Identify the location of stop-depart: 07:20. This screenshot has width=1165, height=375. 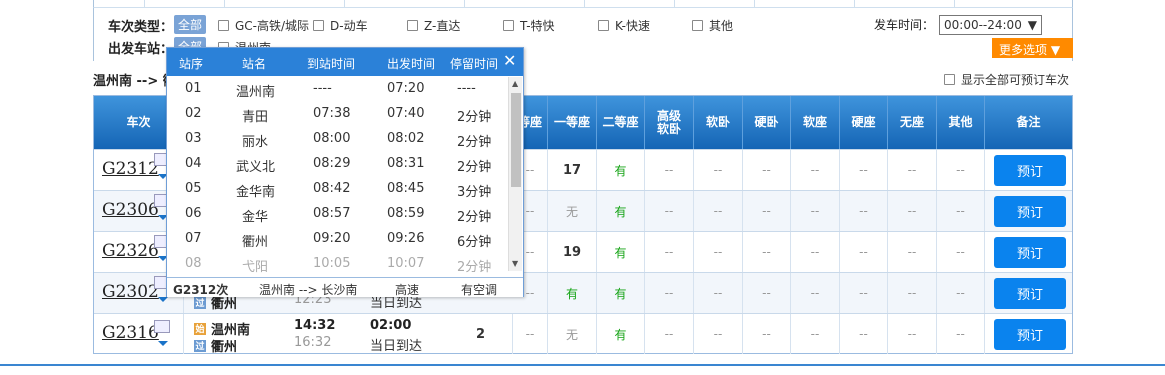
(406, 88).